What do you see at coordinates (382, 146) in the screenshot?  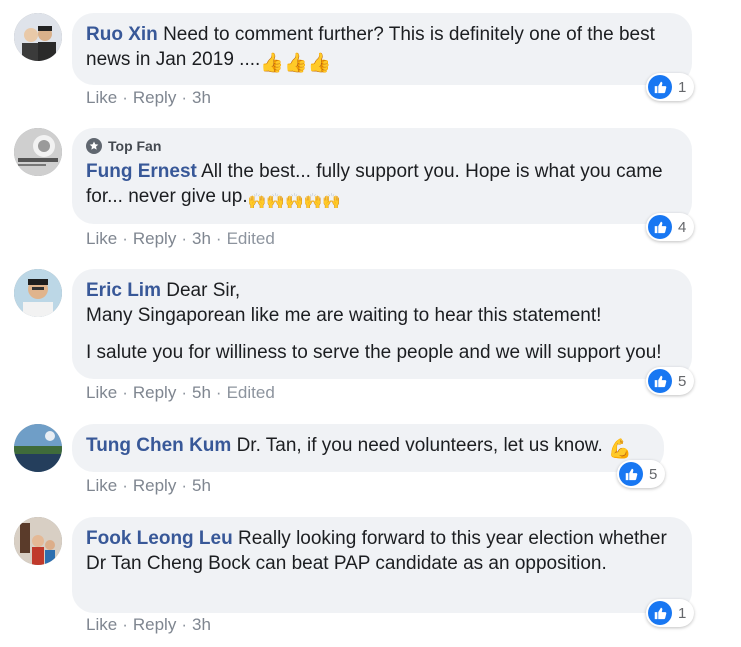 I see `top-fan-badge: Top Fan` at bounding box center [382, 146].